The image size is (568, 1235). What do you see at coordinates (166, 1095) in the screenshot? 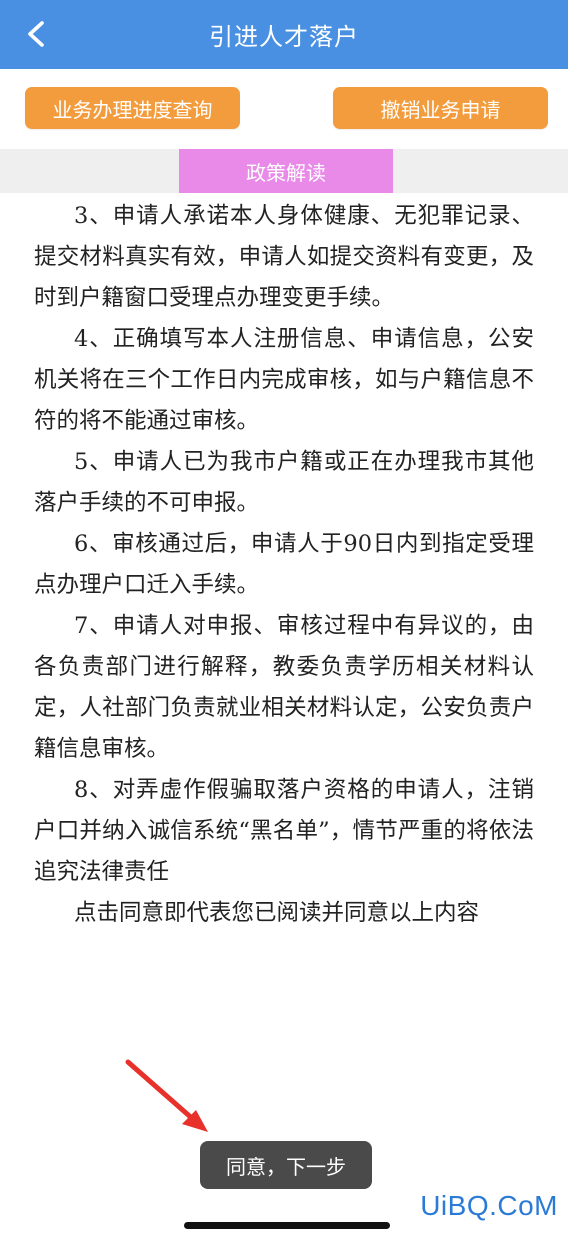
I see `red-arrow-annotation-icon` at bounding box center [166, 1095].